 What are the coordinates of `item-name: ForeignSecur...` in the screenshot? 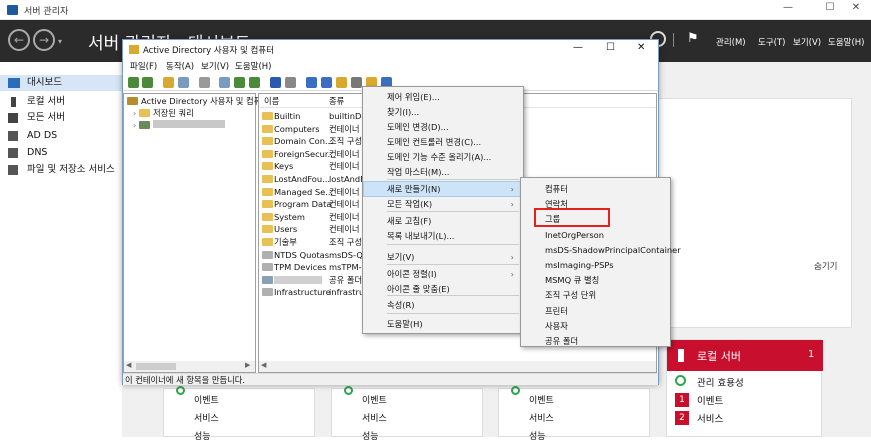 It's located at (305, 153).